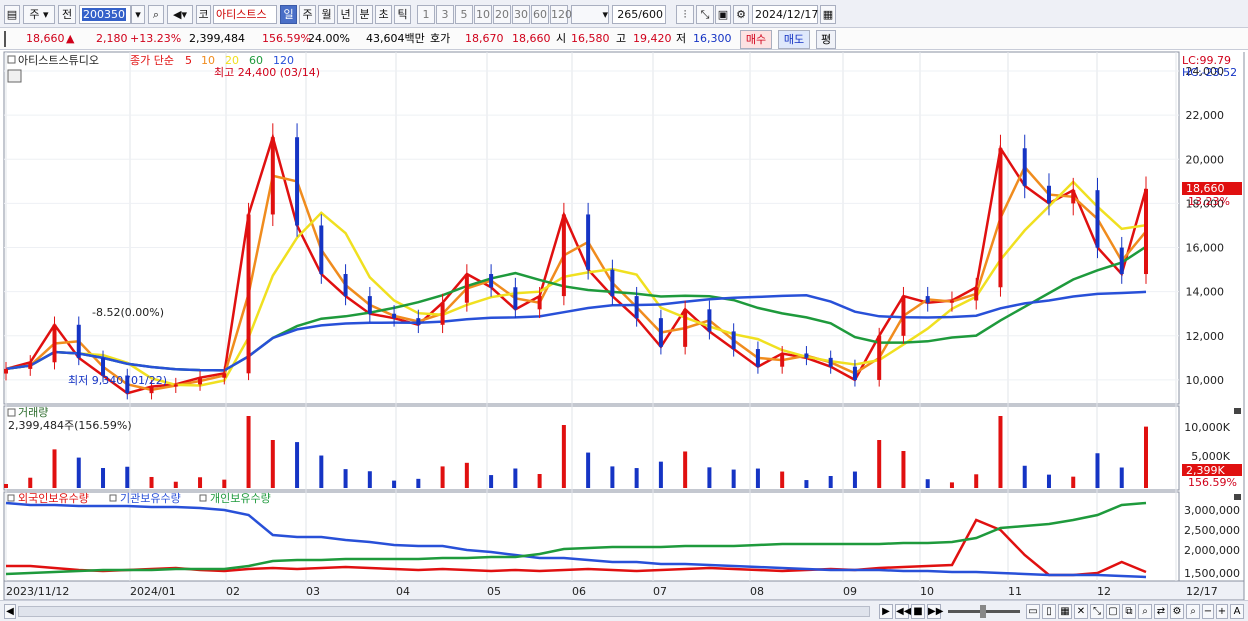 The image size is (1248, 621). Describe the element at coordinates (483, 14) in the screenshot. I see `interval-button: 10` at that location.